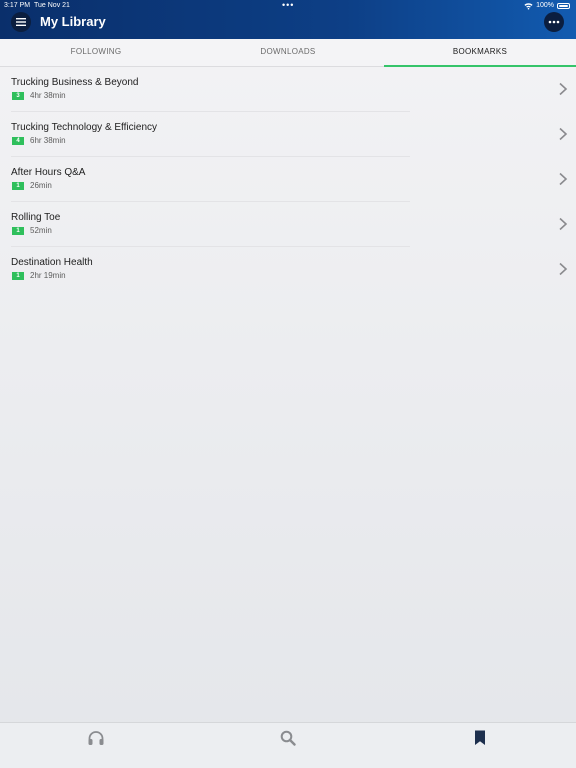 This screenshot has width=576, height=768. Describe the element at coordinates (75, 82) in the screenshot. I see `item-title: Trucking Business & Beyond` at that location.